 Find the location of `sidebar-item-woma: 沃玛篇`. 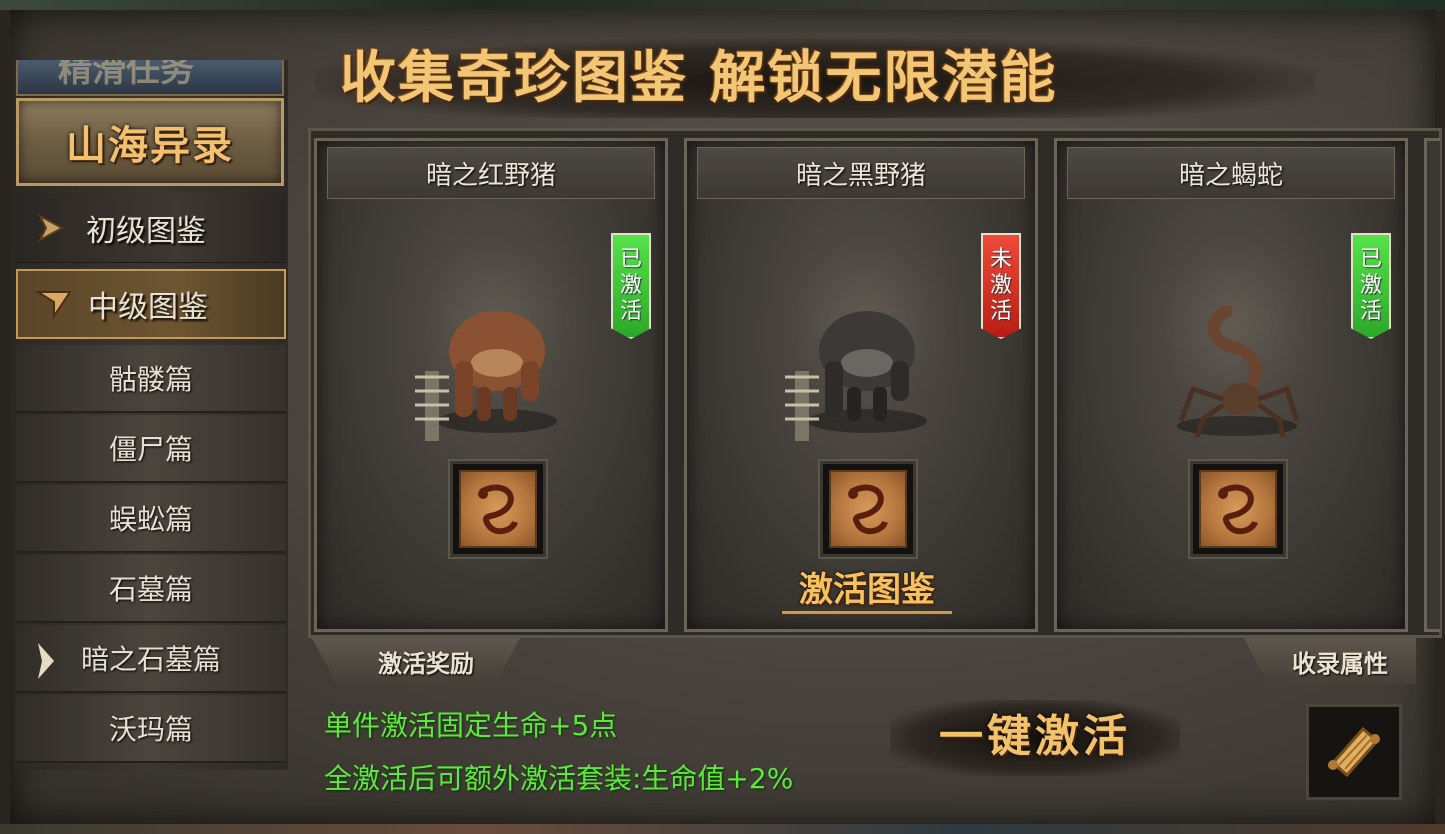

sidebar-item-woma: 沃玛篇 is located at coordinates (151, 729).